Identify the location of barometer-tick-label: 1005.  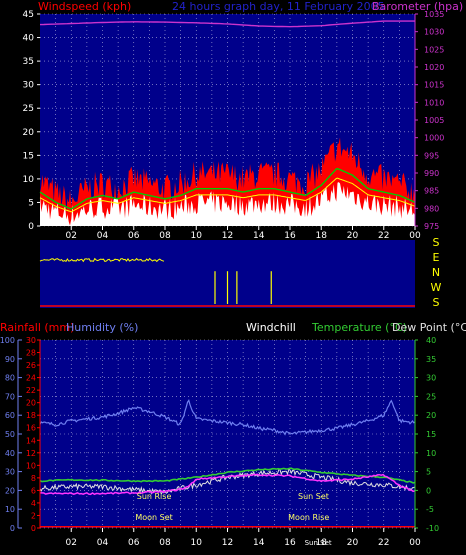
(434, 120).